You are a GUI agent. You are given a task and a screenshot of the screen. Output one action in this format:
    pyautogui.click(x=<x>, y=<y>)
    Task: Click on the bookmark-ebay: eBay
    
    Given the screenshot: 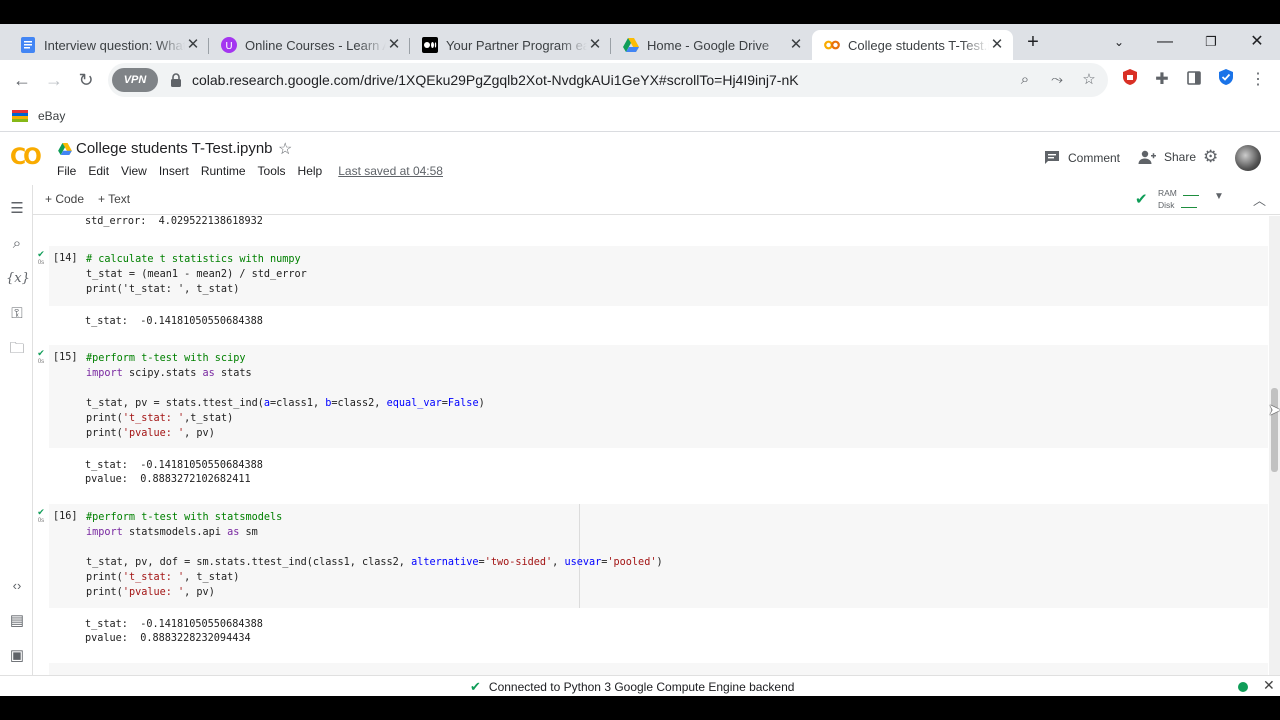 What is the action you would take?
    pyautogui.click(x=38, y=116)
    